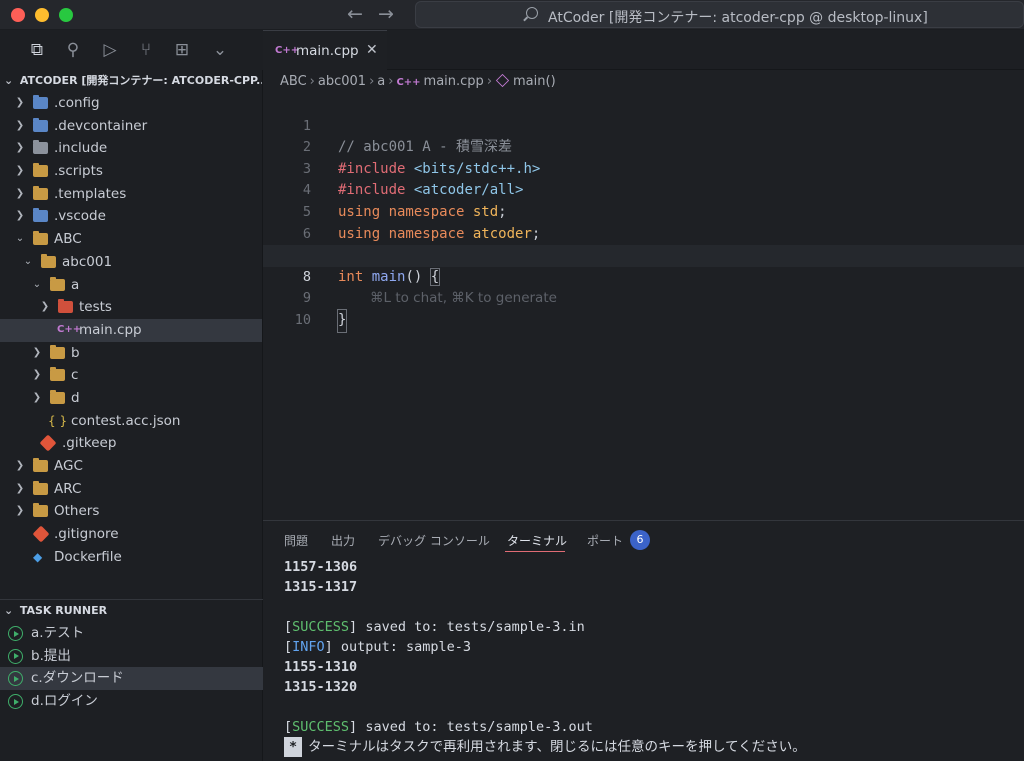  I want to click on tab-problems: 問題, so click(296, 540).